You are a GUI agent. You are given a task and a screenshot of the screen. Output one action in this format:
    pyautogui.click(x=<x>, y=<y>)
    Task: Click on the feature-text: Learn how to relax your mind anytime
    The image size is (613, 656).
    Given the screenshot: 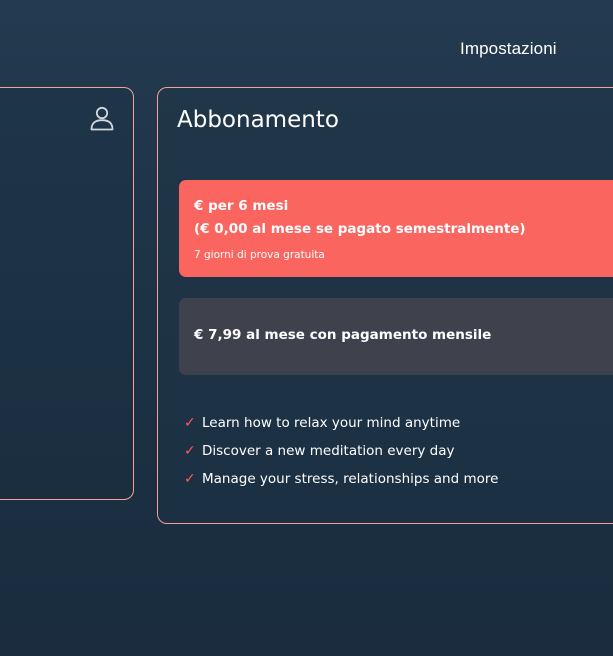 What is the action you would take?
    pyautogui.click(x=331, y=423)
    